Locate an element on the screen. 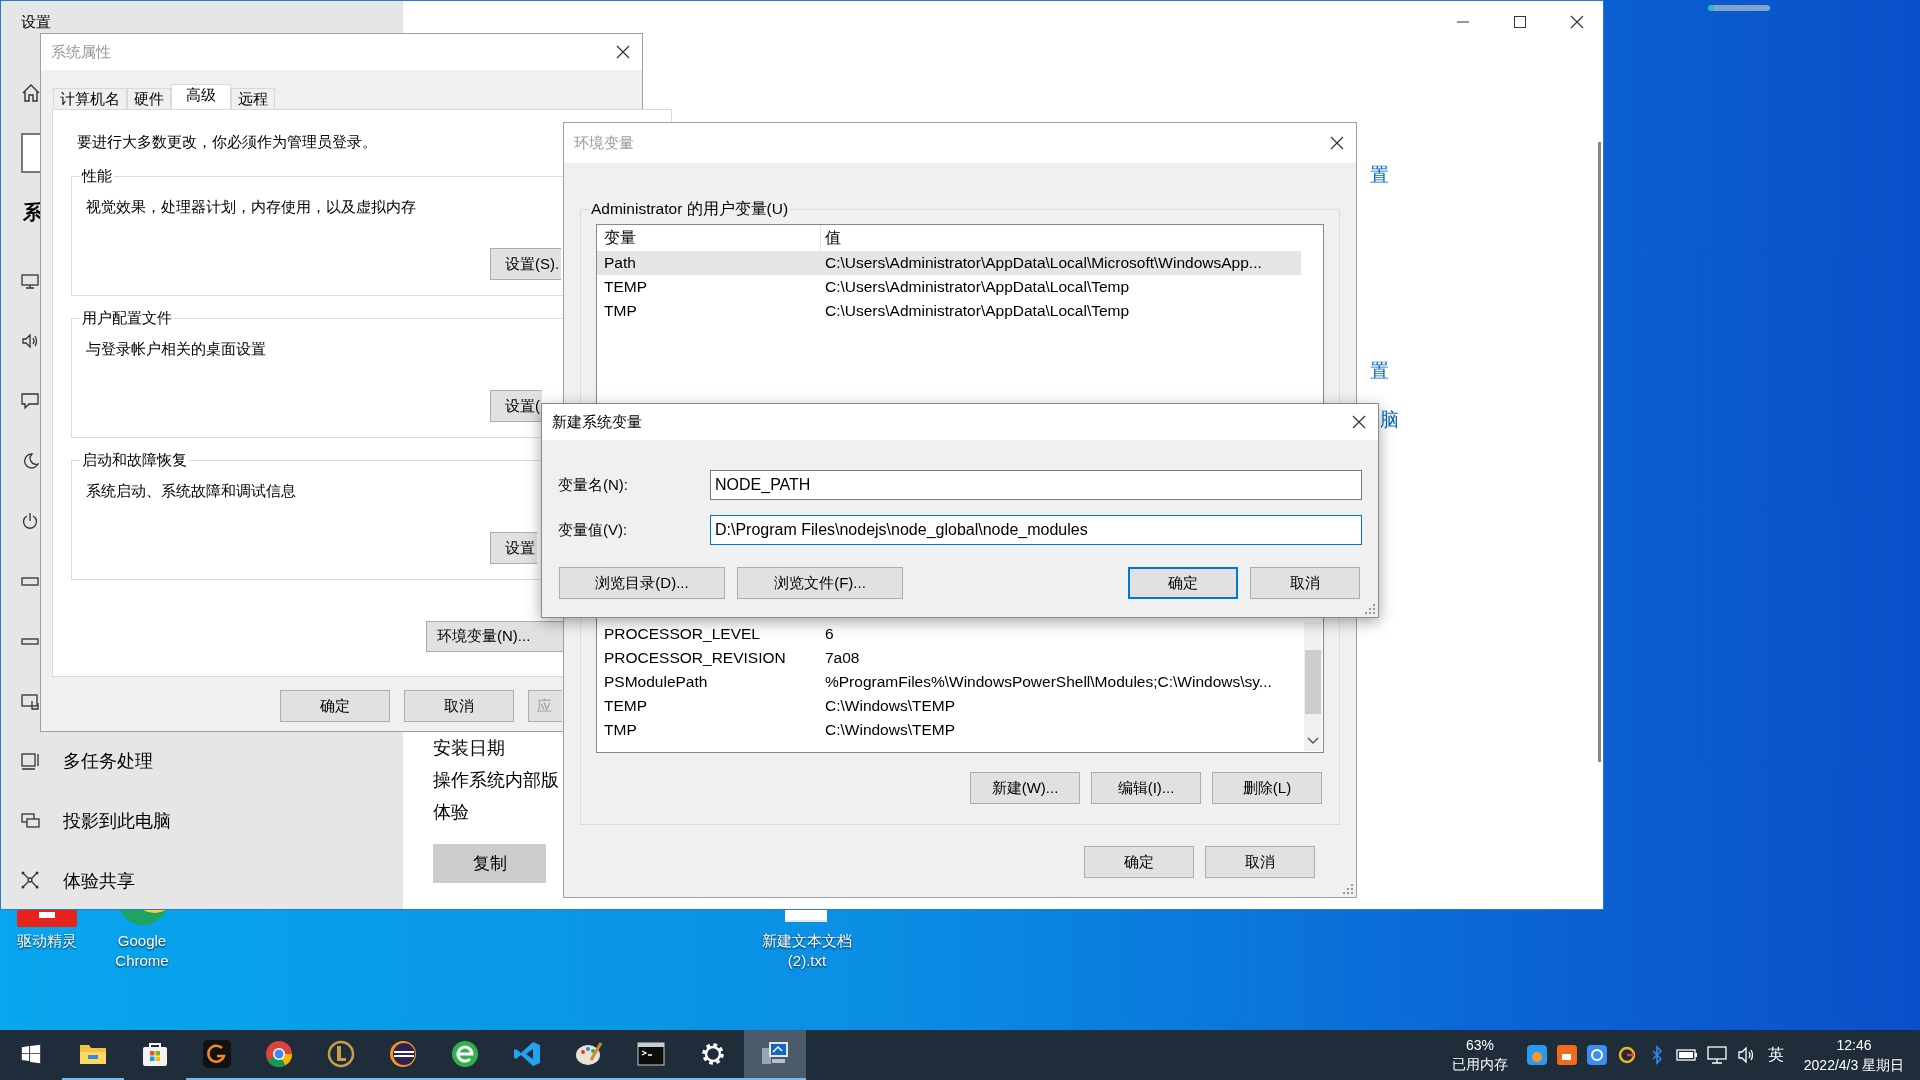 This screenshot has height=1080, width=1920. cup-icon is located at coordinates (1567, 1055).